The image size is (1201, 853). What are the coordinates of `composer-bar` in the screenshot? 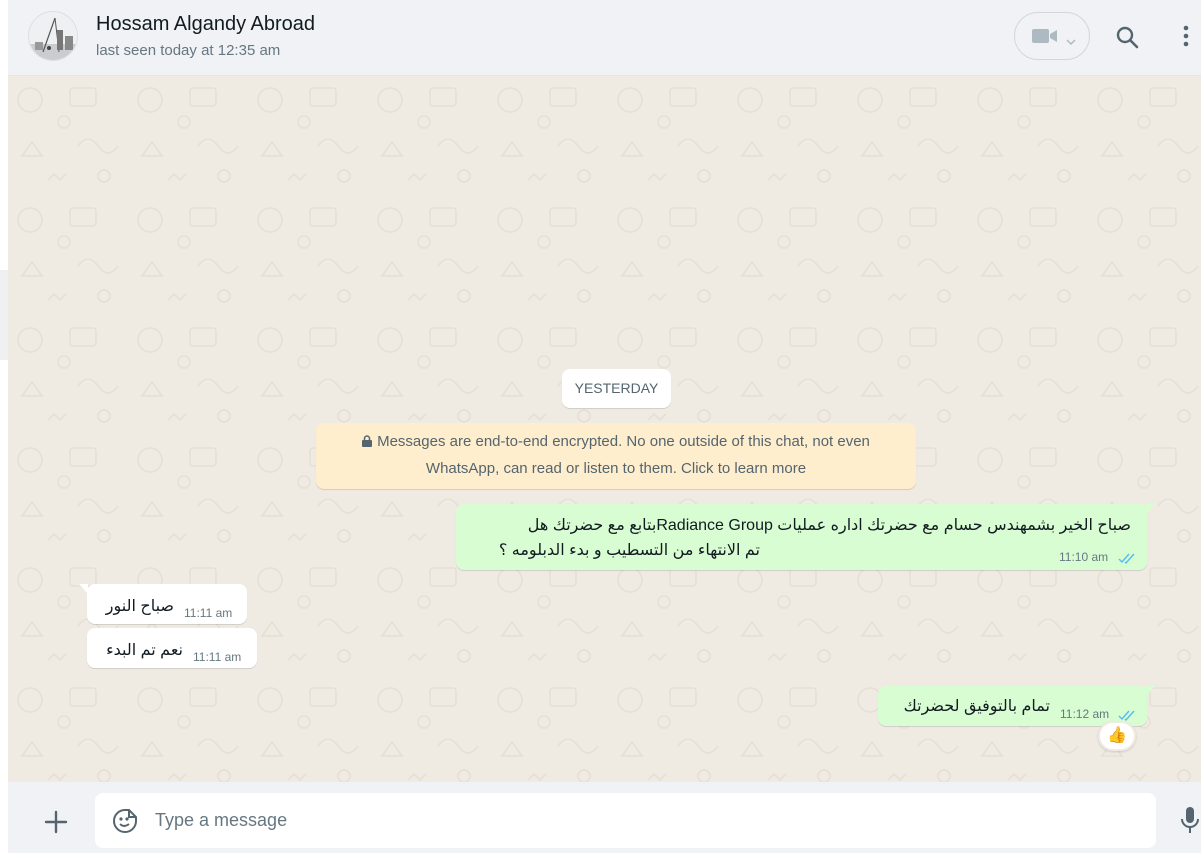 It's located at (604, 817).